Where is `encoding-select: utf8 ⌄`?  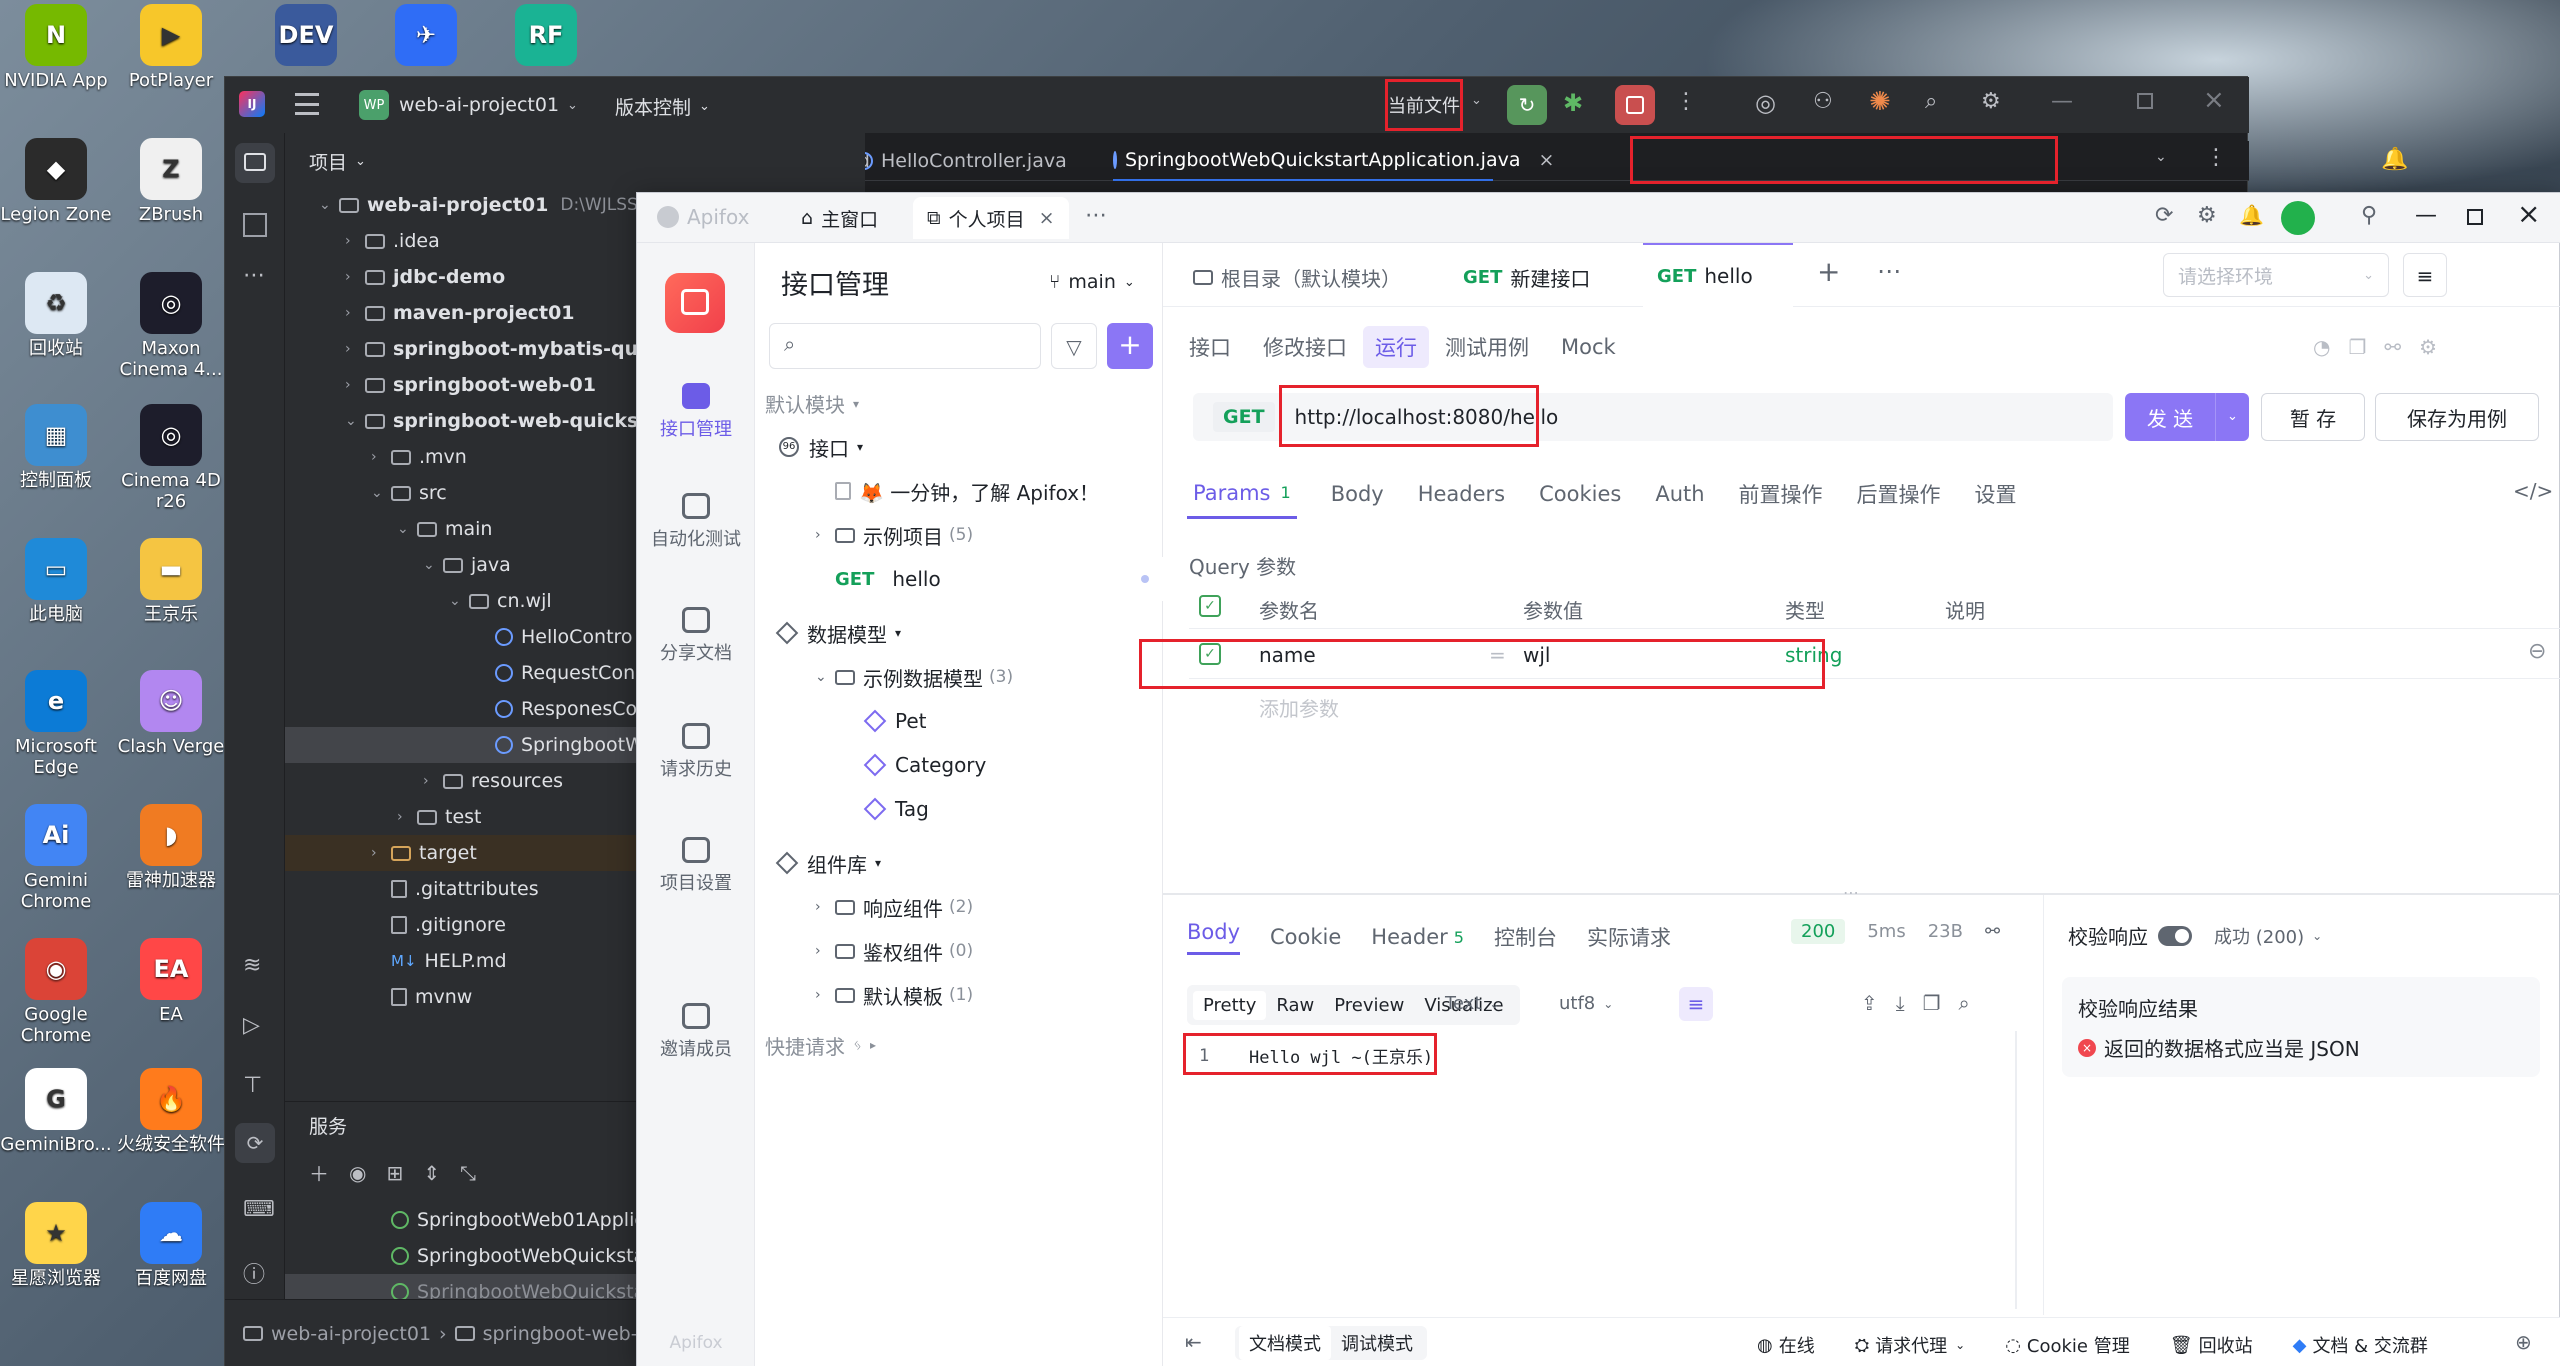
encoding-select: utf8 ⌄ is located at coordinates (1586, 1003).